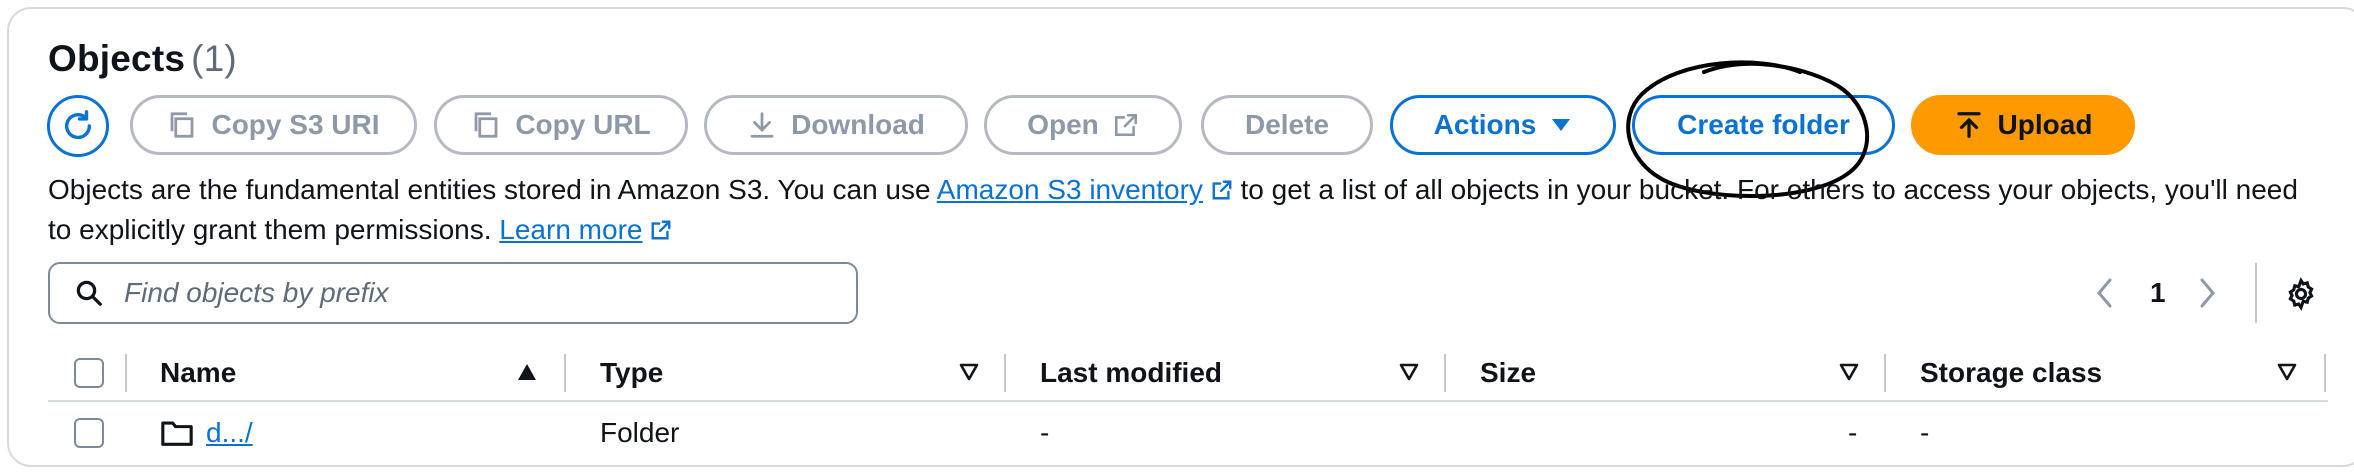 This screenshot has height=472, width=2354. Describe the element at coordinates (2301, 294) in the screenshot. I see `gear-icon` at that location.